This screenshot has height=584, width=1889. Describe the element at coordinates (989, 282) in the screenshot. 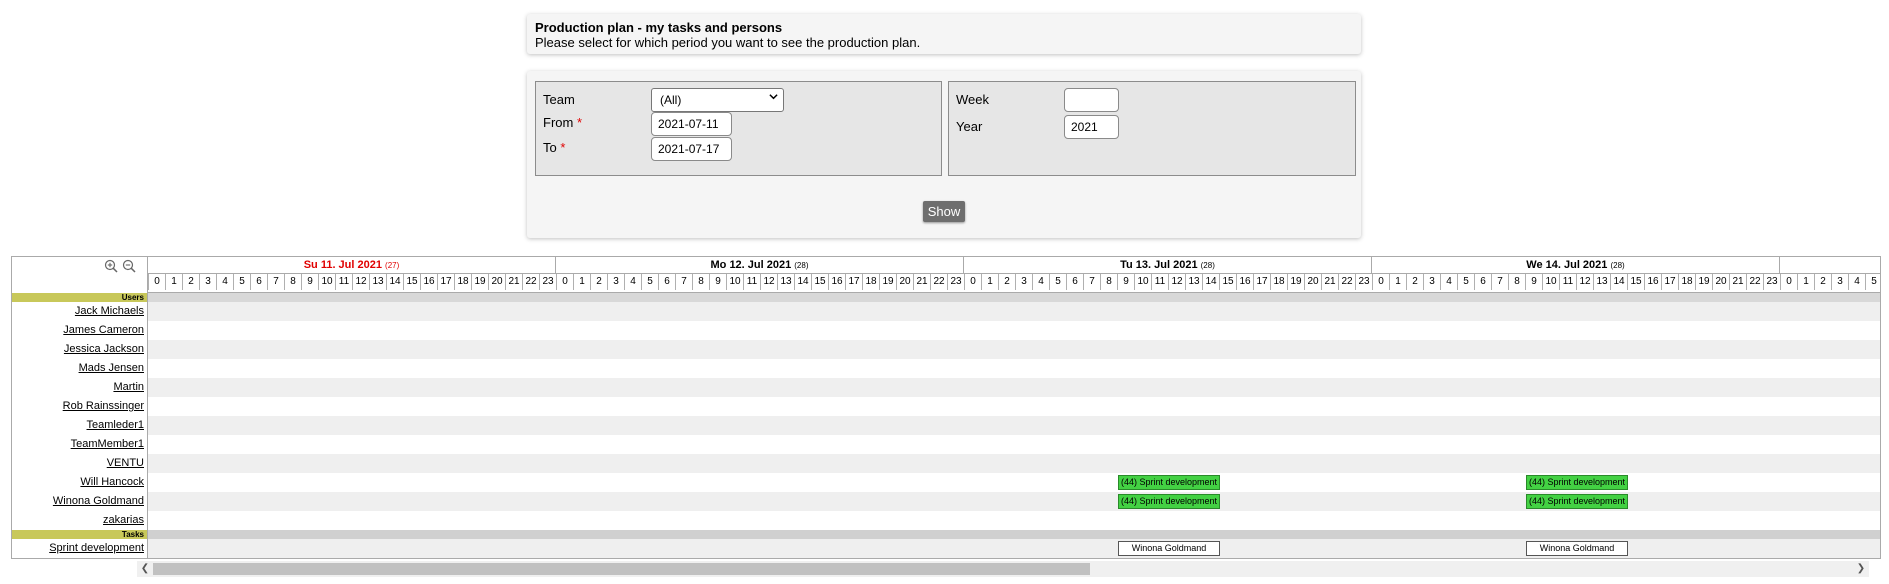

I see `hour-cell: 1` at that location.